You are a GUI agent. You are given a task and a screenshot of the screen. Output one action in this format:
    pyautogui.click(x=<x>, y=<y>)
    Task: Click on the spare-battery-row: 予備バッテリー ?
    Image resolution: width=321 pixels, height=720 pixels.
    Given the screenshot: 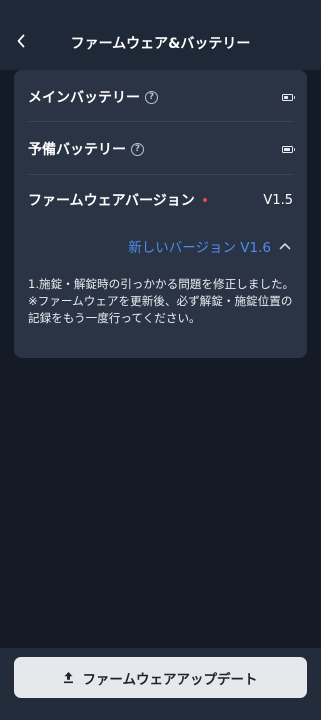 What is the action you would take?
    pyautogui.click(x=161, y=149)
    